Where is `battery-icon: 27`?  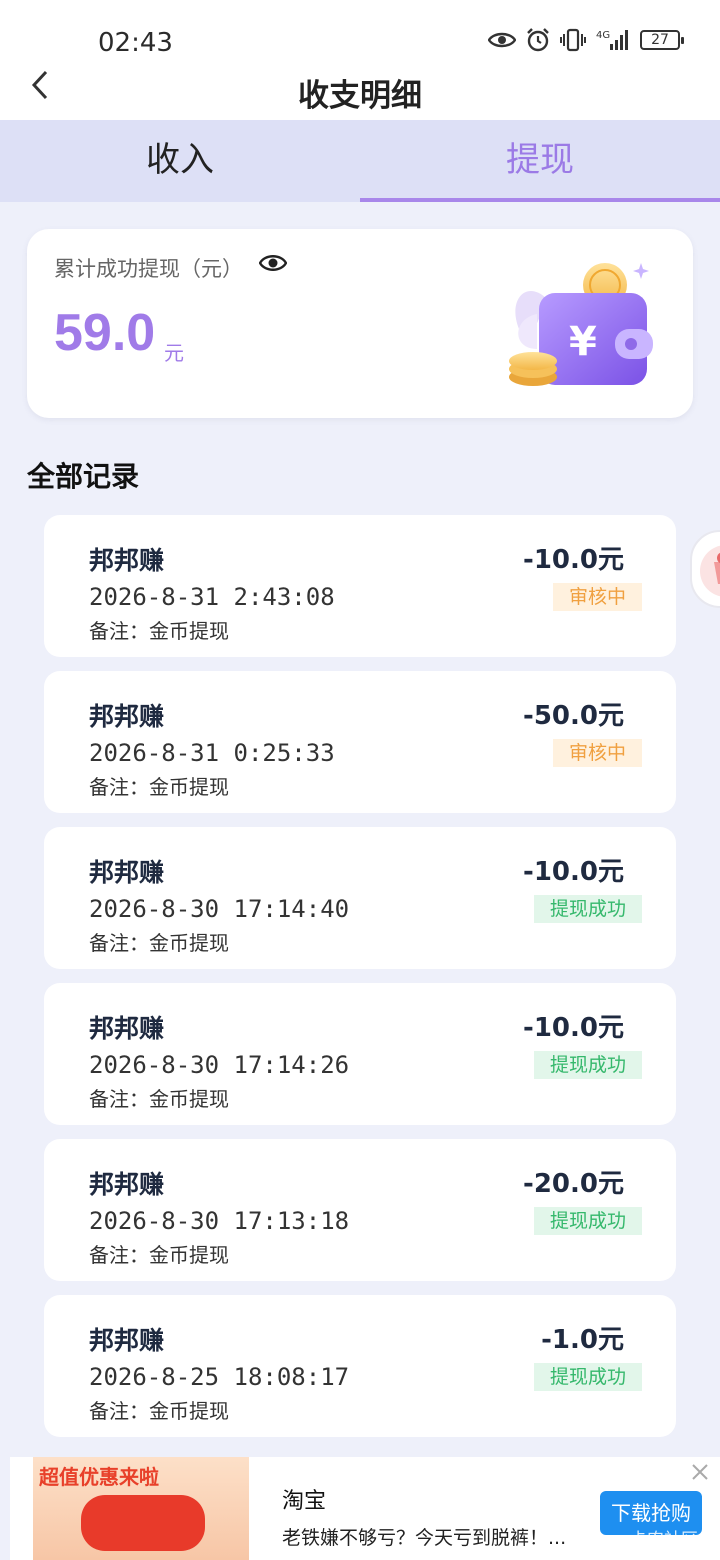
battery-icon: 27 is located at coordinates (662, 40).